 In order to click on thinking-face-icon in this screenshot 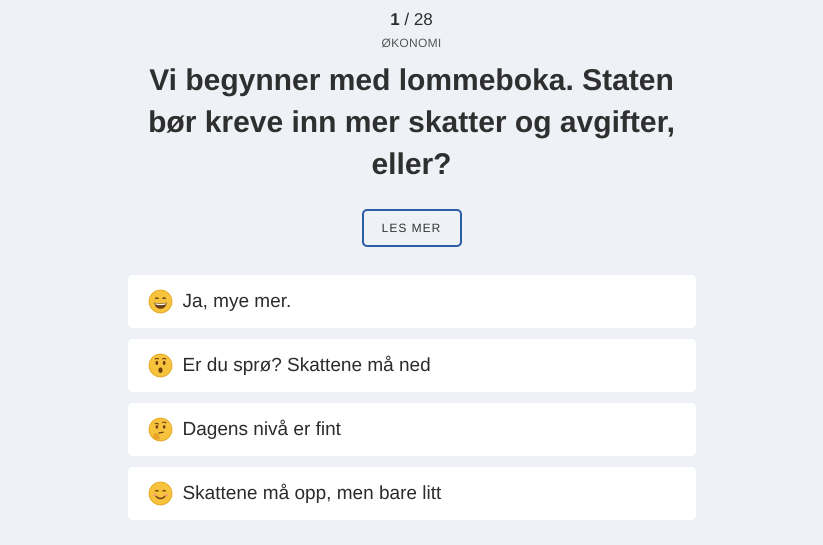, I will do `click(160, 429)`.